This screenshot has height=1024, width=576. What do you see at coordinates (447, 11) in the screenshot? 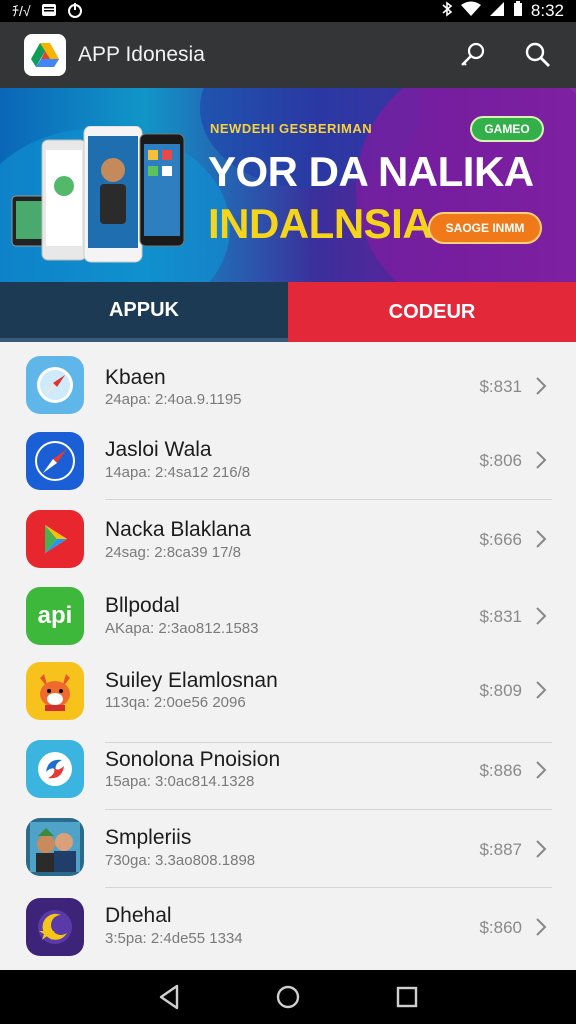
I see `bluetooth-icon` at bounding box center [447, 11].